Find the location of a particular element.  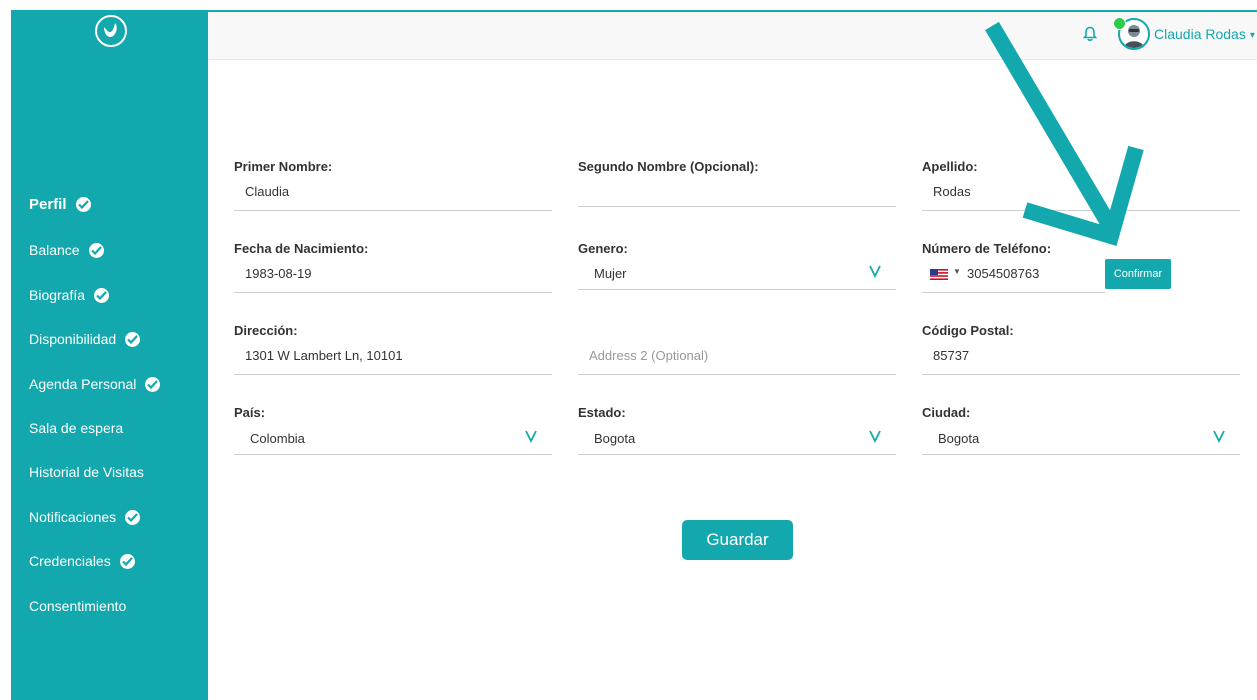

birth-date-input is located at coordinates (393, 274).